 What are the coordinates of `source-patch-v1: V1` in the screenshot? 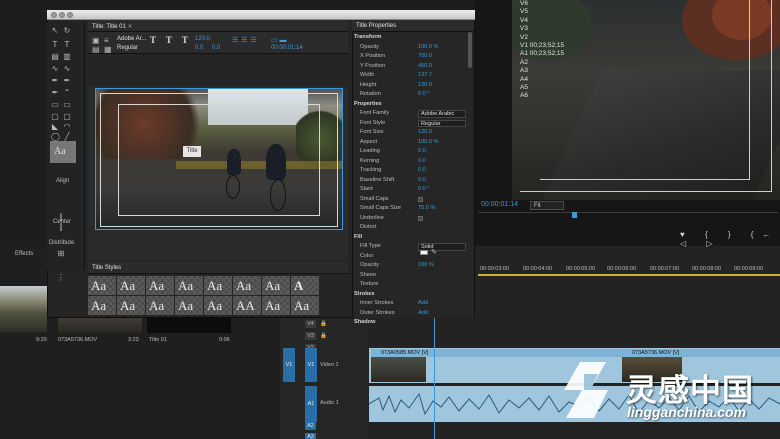 It's located at (289, 365).